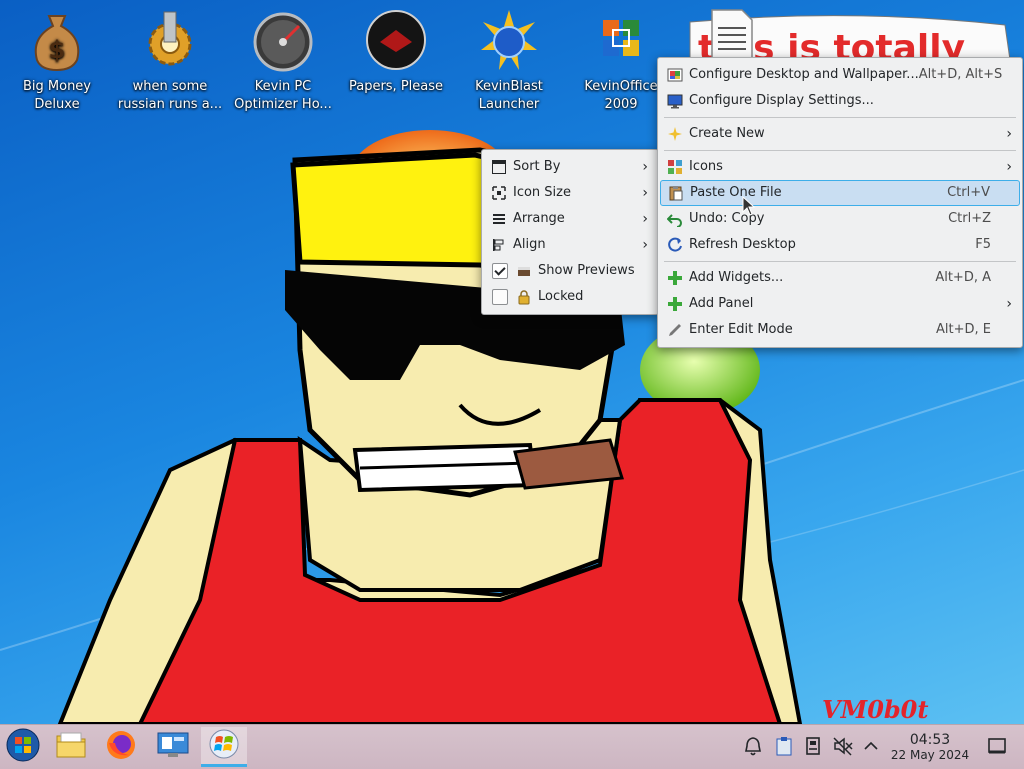 Image resolution: width=1024 pixels, height=769 pixels. I want to click on show-desktop-button, so click(997, 746).